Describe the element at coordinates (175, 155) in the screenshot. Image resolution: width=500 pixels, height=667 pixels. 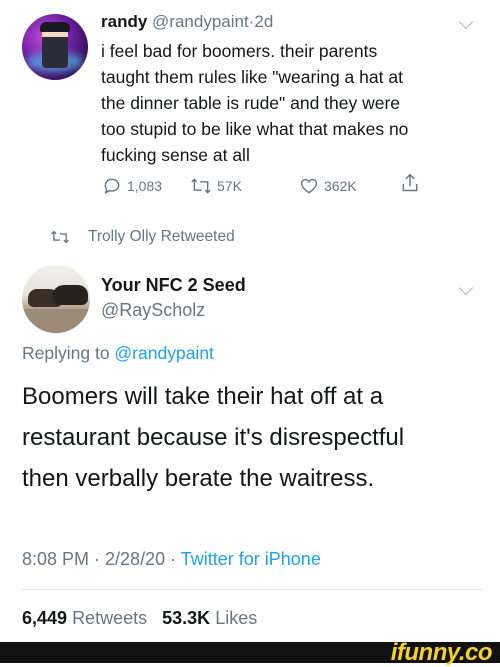
I see `tweet-line: fucking sense at all` at that location.